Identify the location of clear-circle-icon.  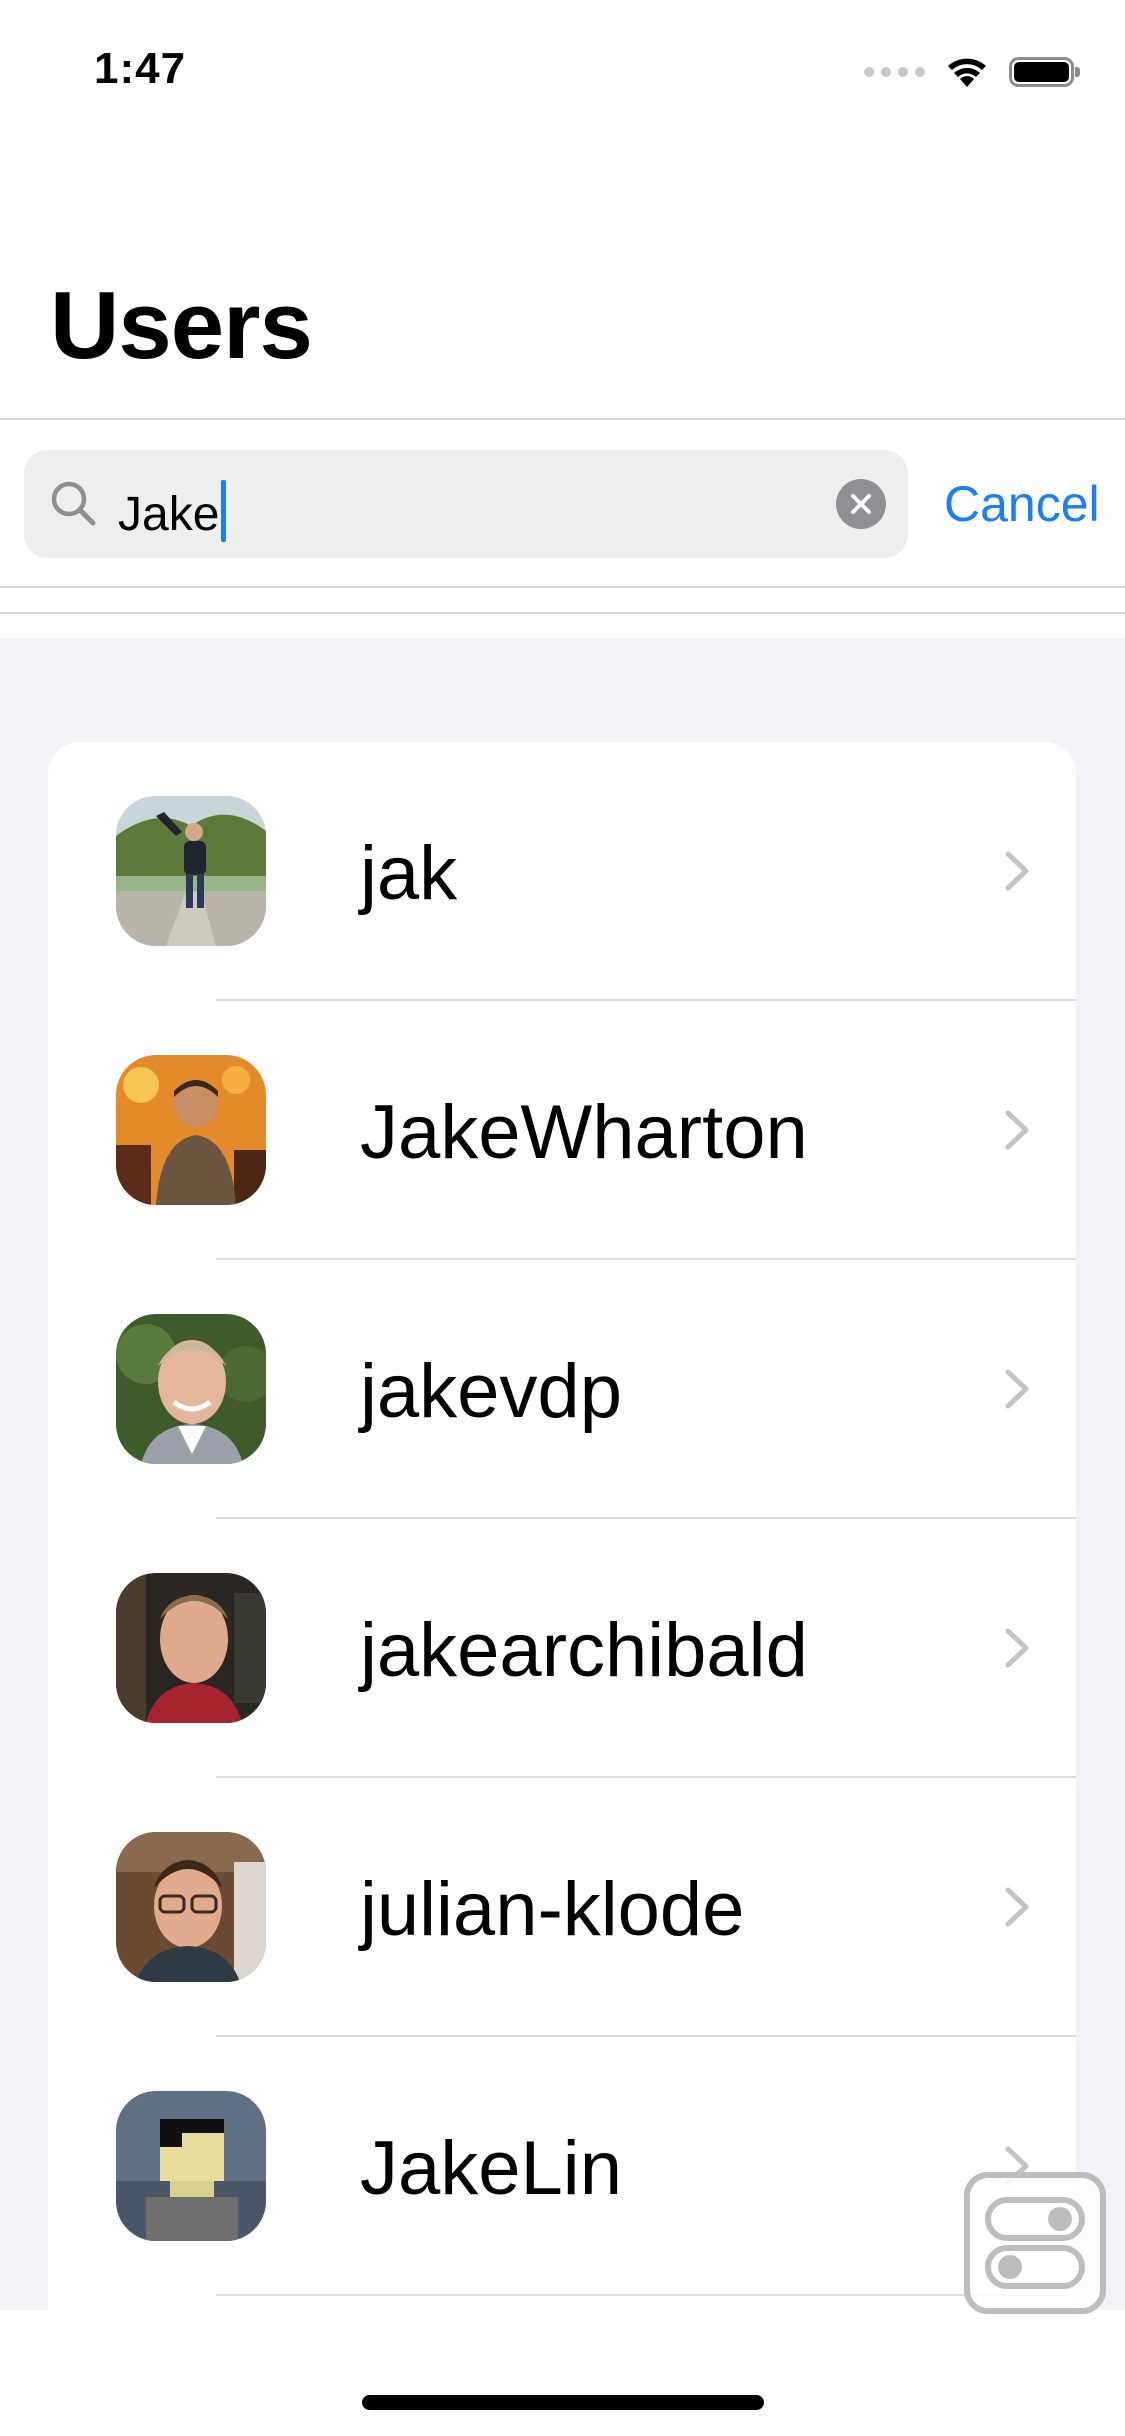
(861, 504).